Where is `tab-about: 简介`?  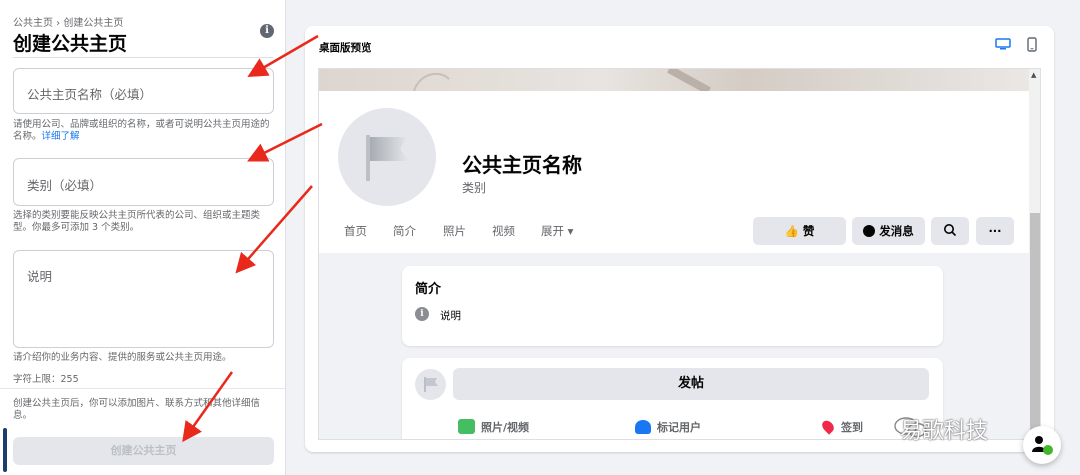 tab-about: 简介 is located at coordinates (404, 231).